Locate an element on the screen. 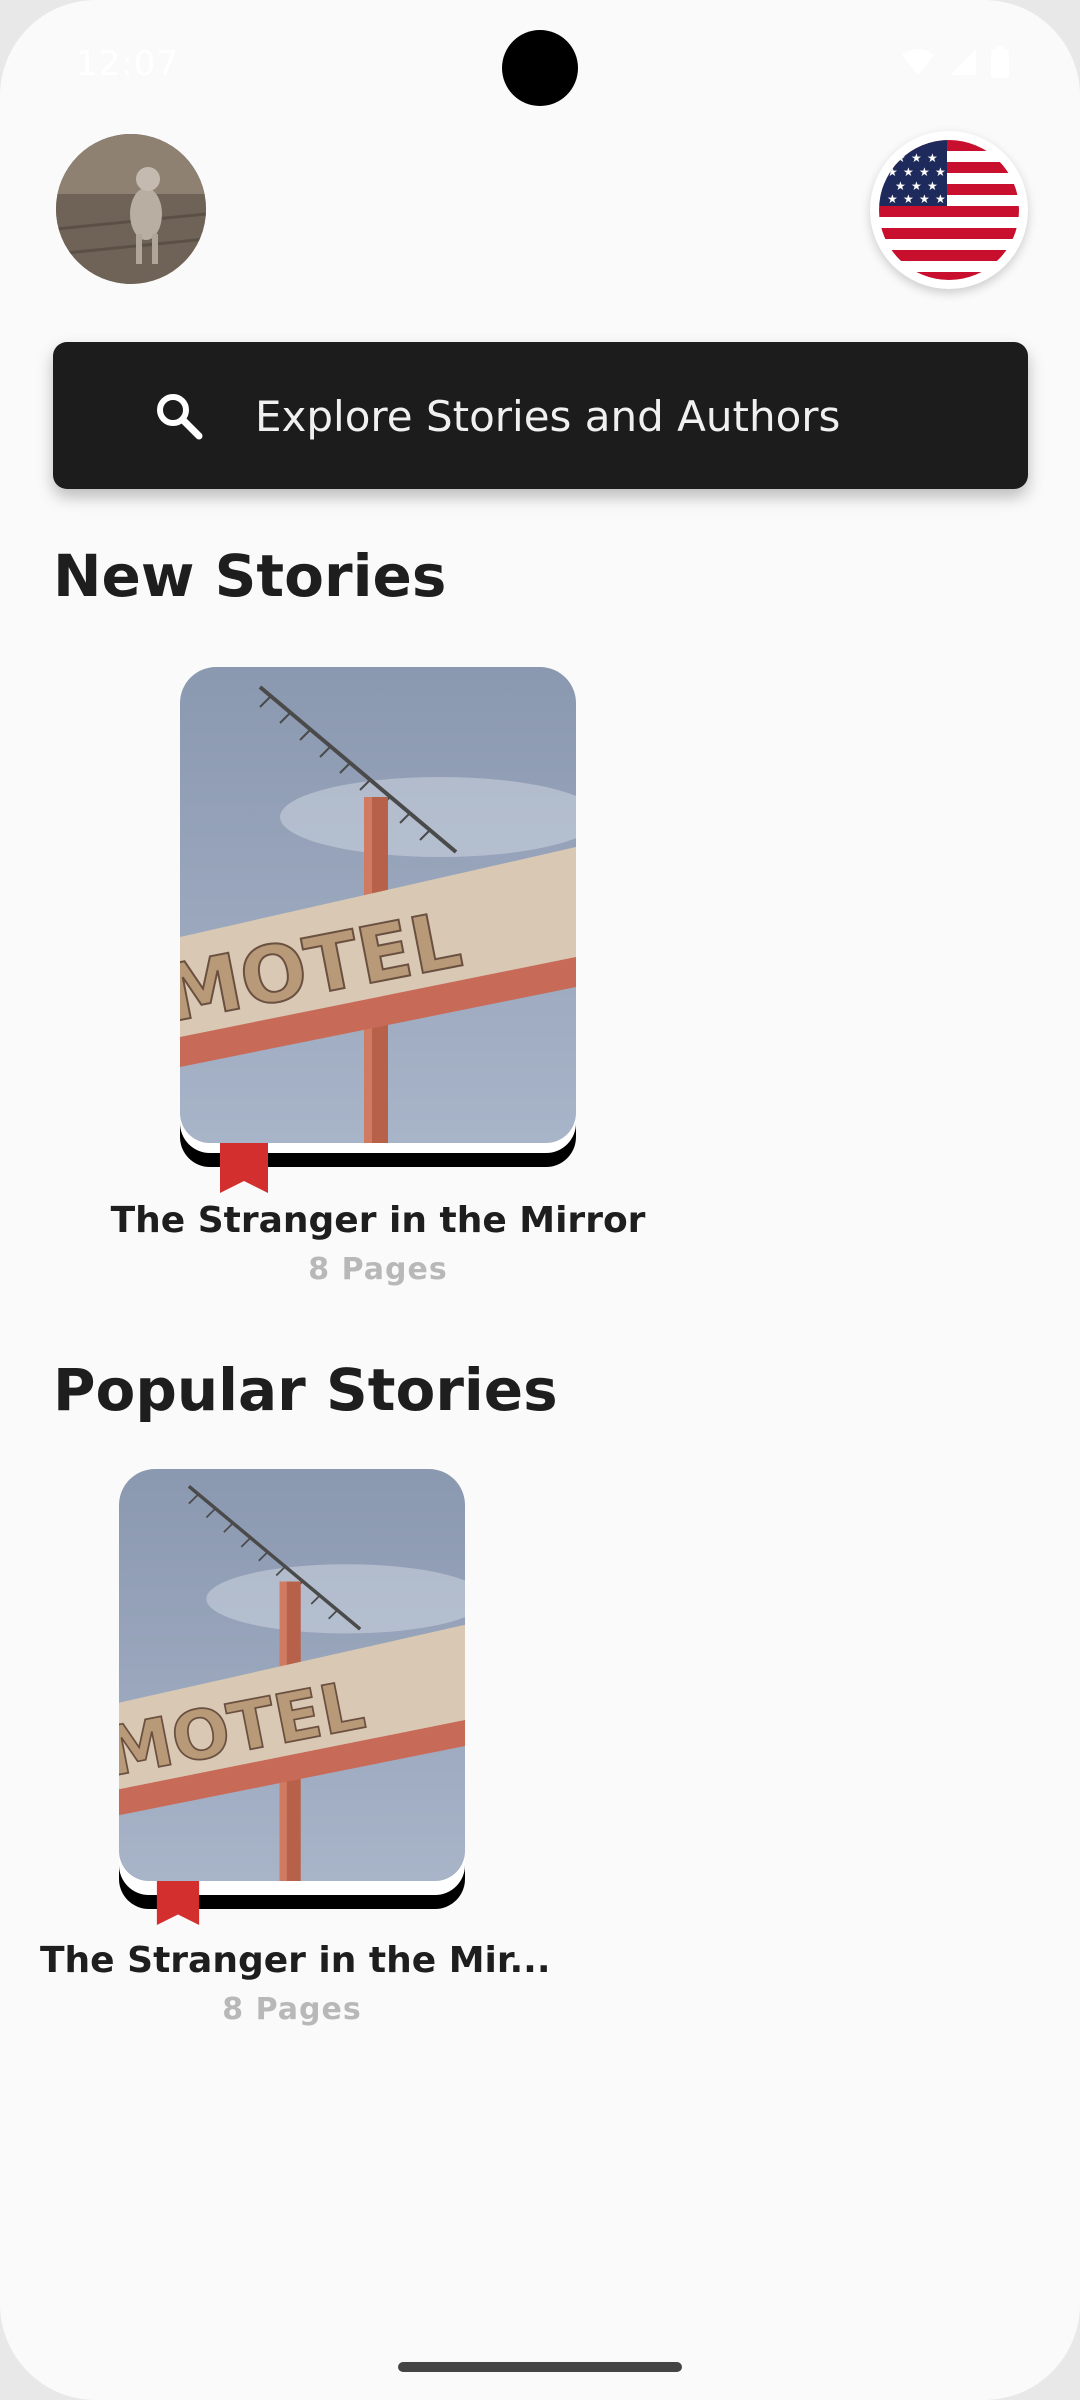 Image resolution: width=1080 pixels, height=2400 pixels. book-title: The Stranger in the Mirror is located at coordinates (378, 1220).